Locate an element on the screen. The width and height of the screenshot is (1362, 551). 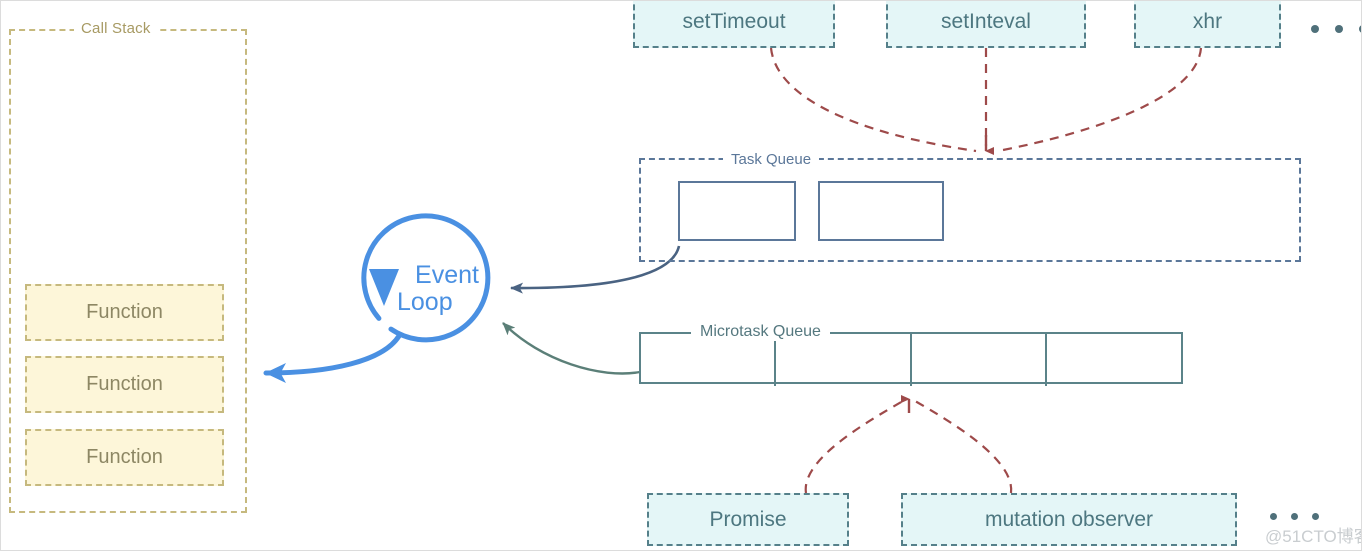
microtask-queue-label: Microtask Queue is located at coordinates (760, 332).